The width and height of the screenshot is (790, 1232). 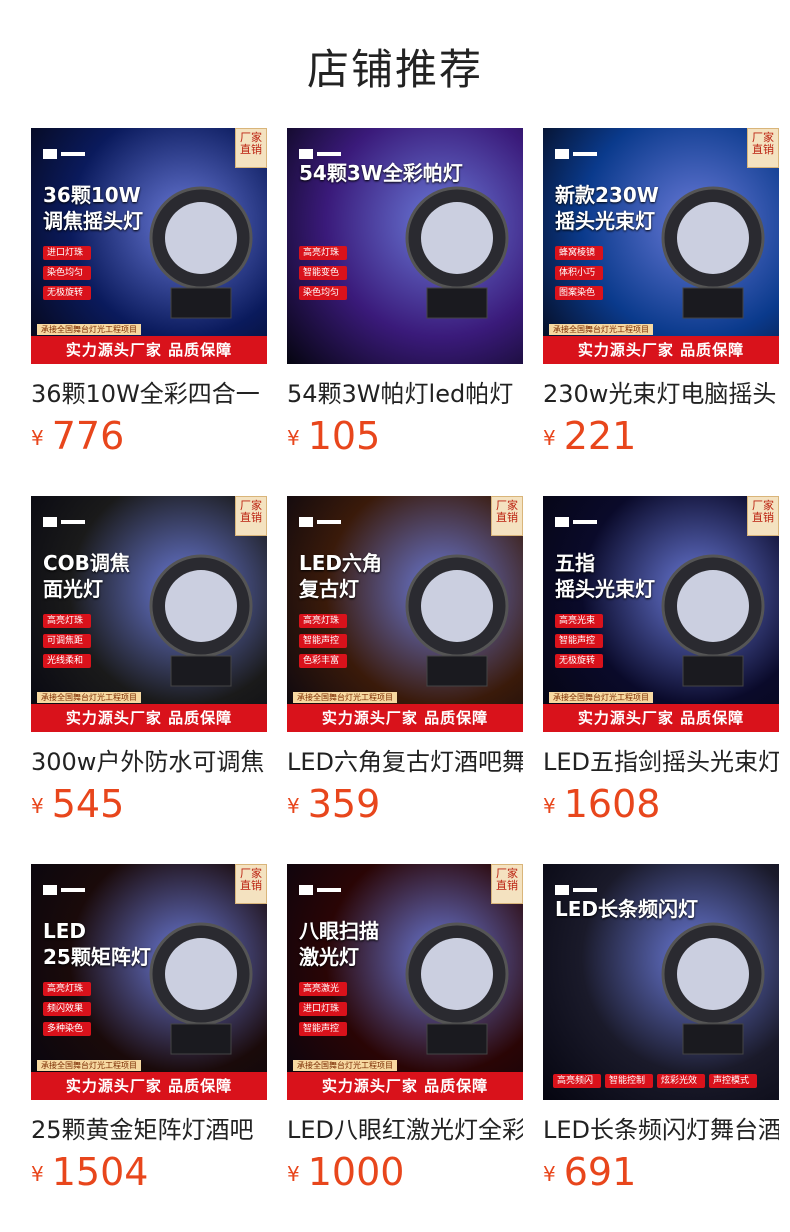 I want to click on product-card: 54颗3W全彩帕灯 高亮灯珠 智能变色 染色均匀 54颗3W帕灯led帕灯 ¥105, so click(x=405, y=298).